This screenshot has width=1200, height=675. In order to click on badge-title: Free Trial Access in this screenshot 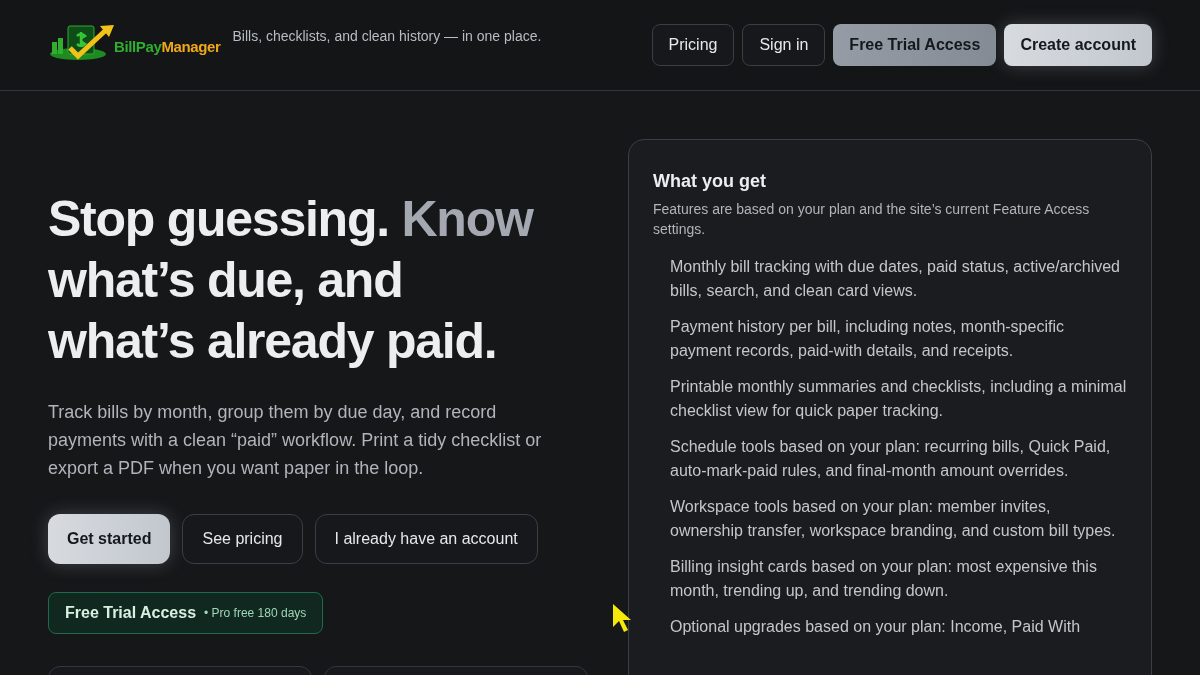, I will do `click(131, 613)`.